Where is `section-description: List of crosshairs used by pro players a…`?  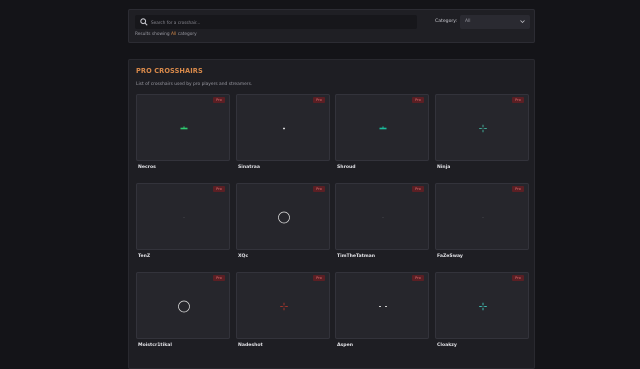 section-description: List of crosshairs used by pro players a… is located at coordinates (194, 84).